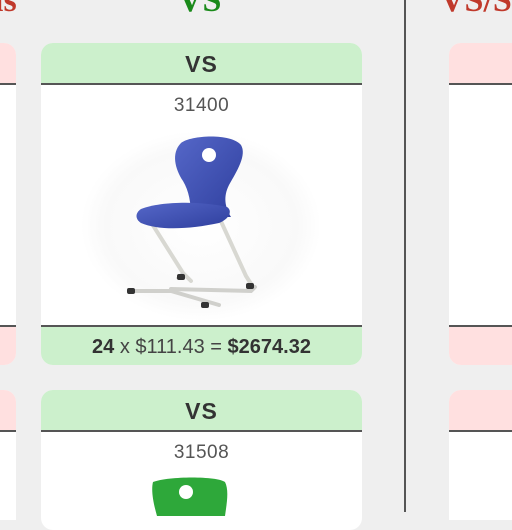 This screenshot has width=512, height=530. What do you see at coordinates (201, 452) in the screenshot?
I see `product-code: 31508` at bounding box center [201, 452].